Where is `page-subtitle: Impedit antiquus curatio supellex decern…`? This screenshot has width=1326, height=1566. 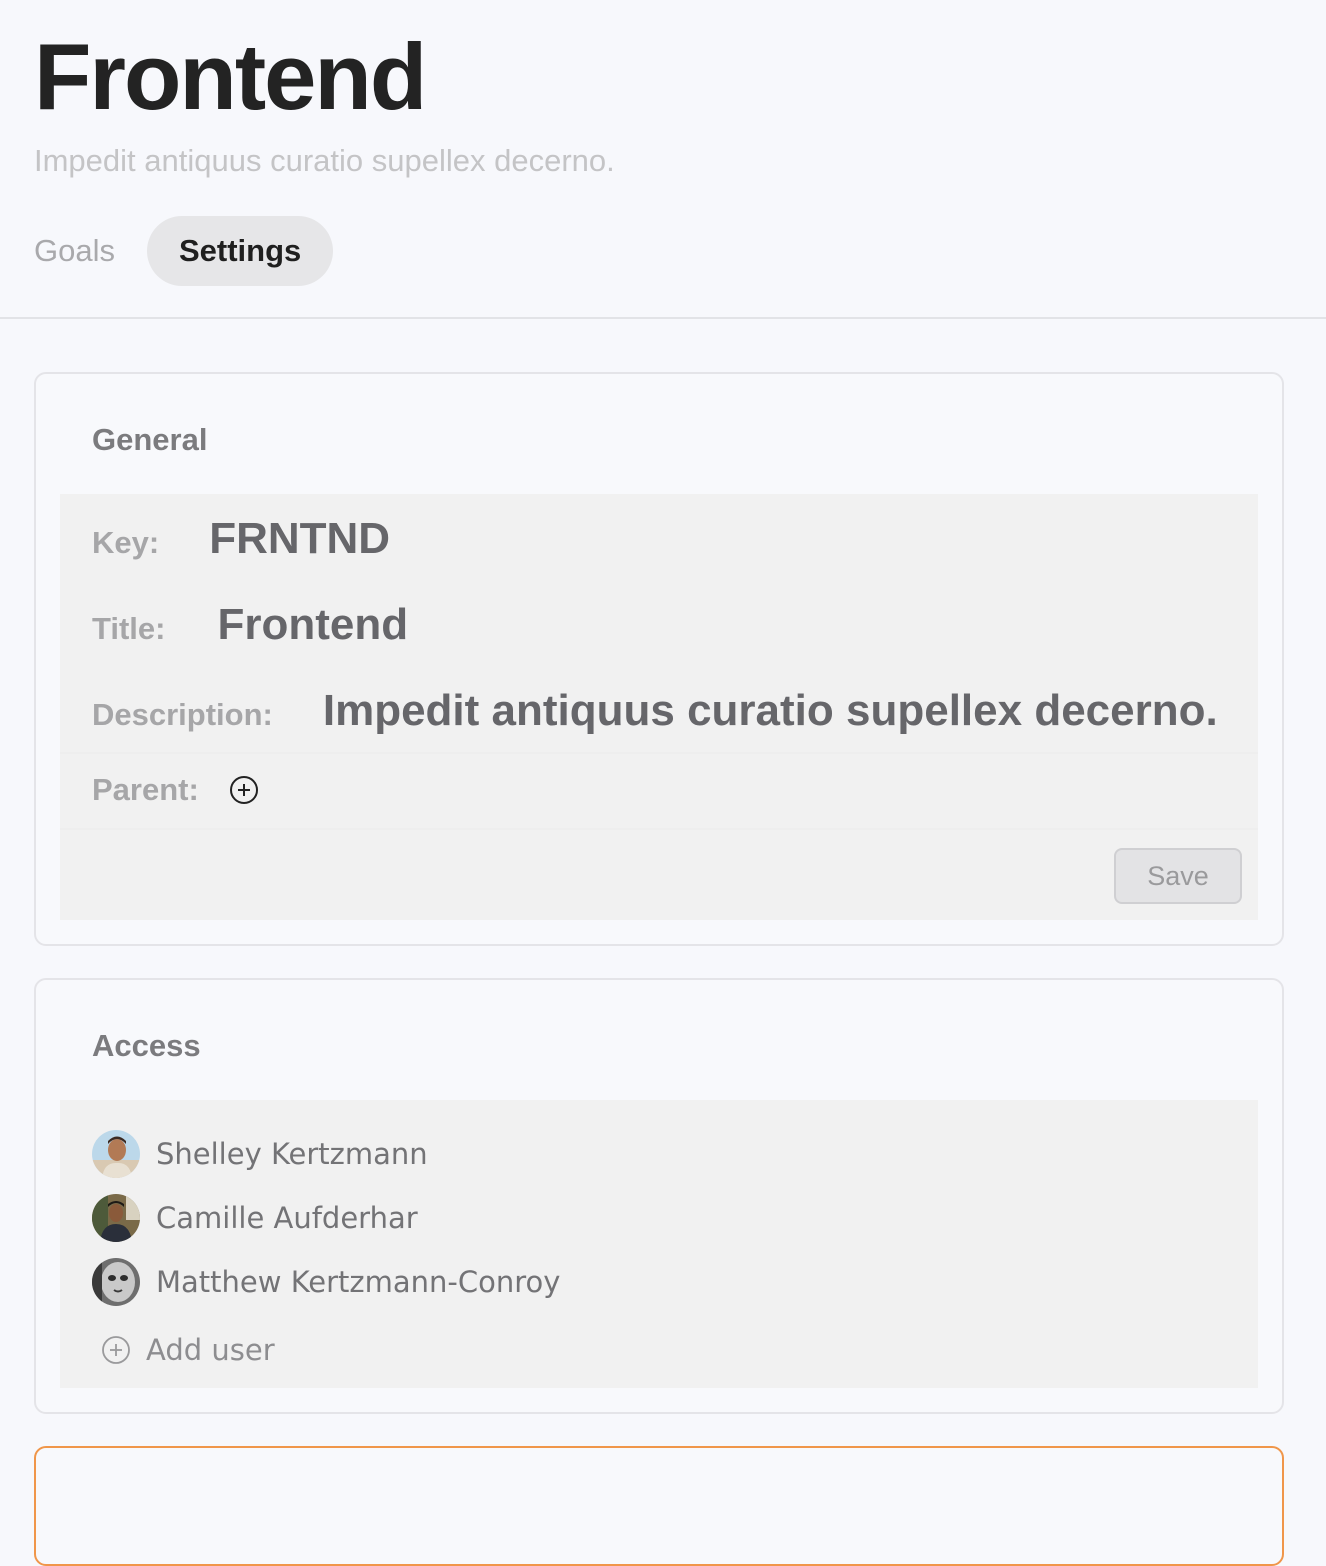 page-subtitle: Impedit antiquus curatio supellex decern… is located at coordinates (324, 160).